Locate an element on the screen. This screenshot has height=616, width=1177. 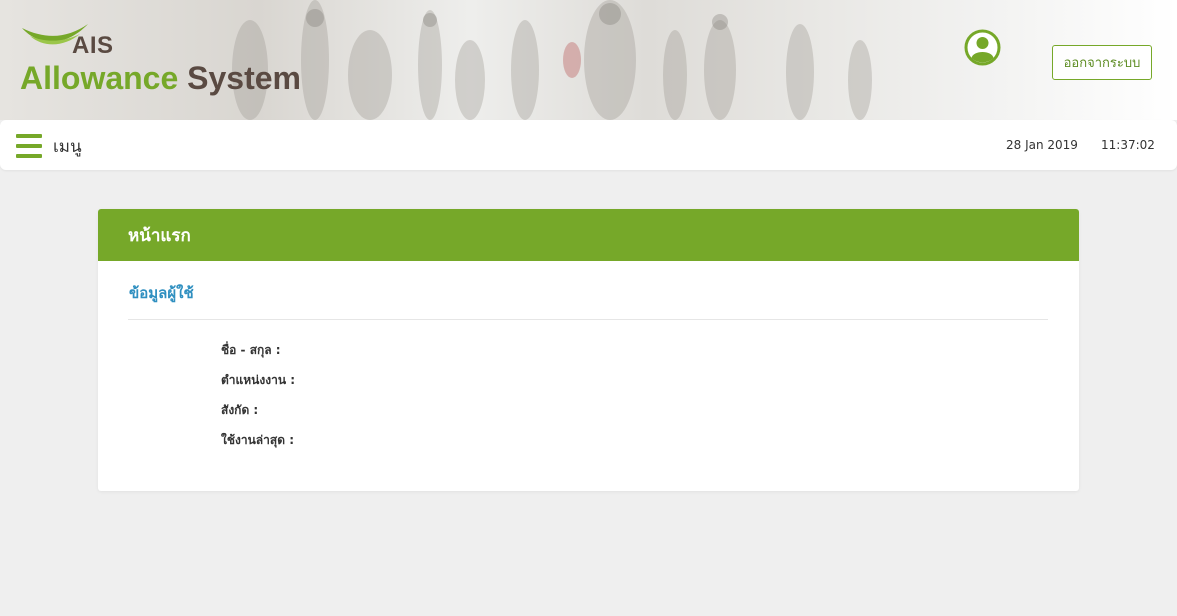
logo-word-system: System is located at coordinates (244, 78).